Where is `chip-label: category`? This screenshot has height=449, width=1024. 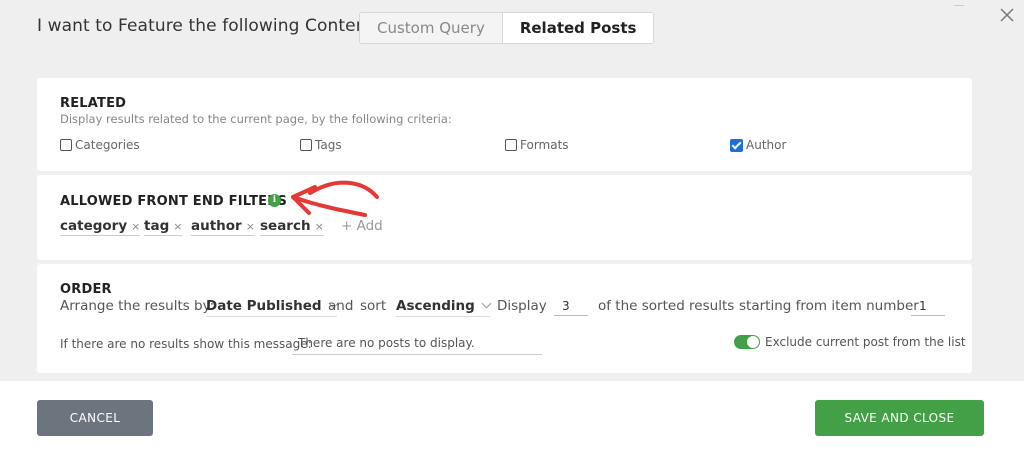 chip-label: category is located at coordinates (94, 226).